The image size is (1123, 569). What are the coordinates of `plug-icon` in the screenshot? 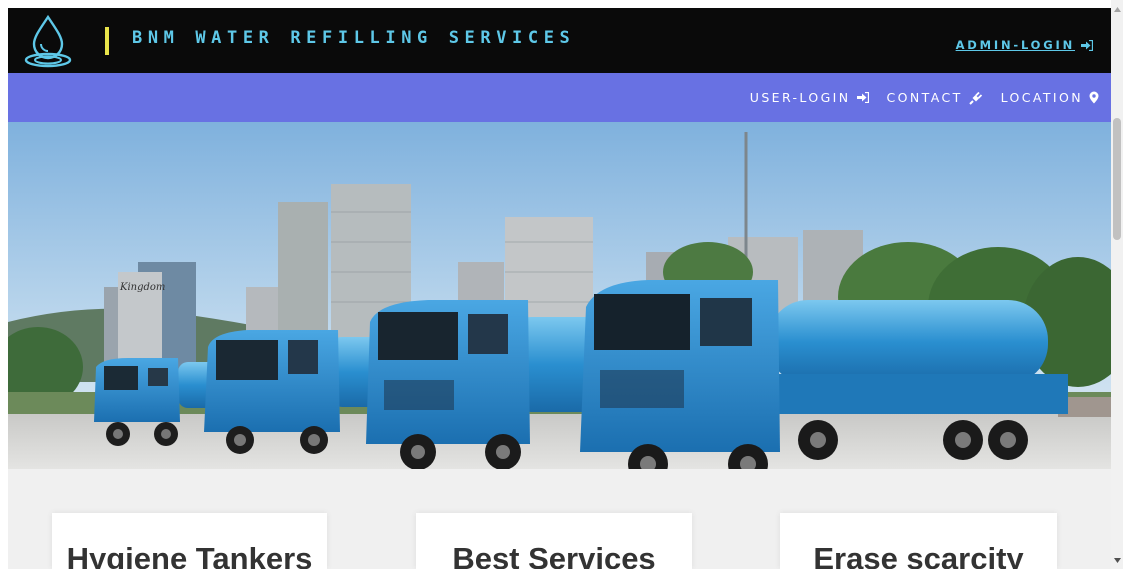 It's located at (975, 98).